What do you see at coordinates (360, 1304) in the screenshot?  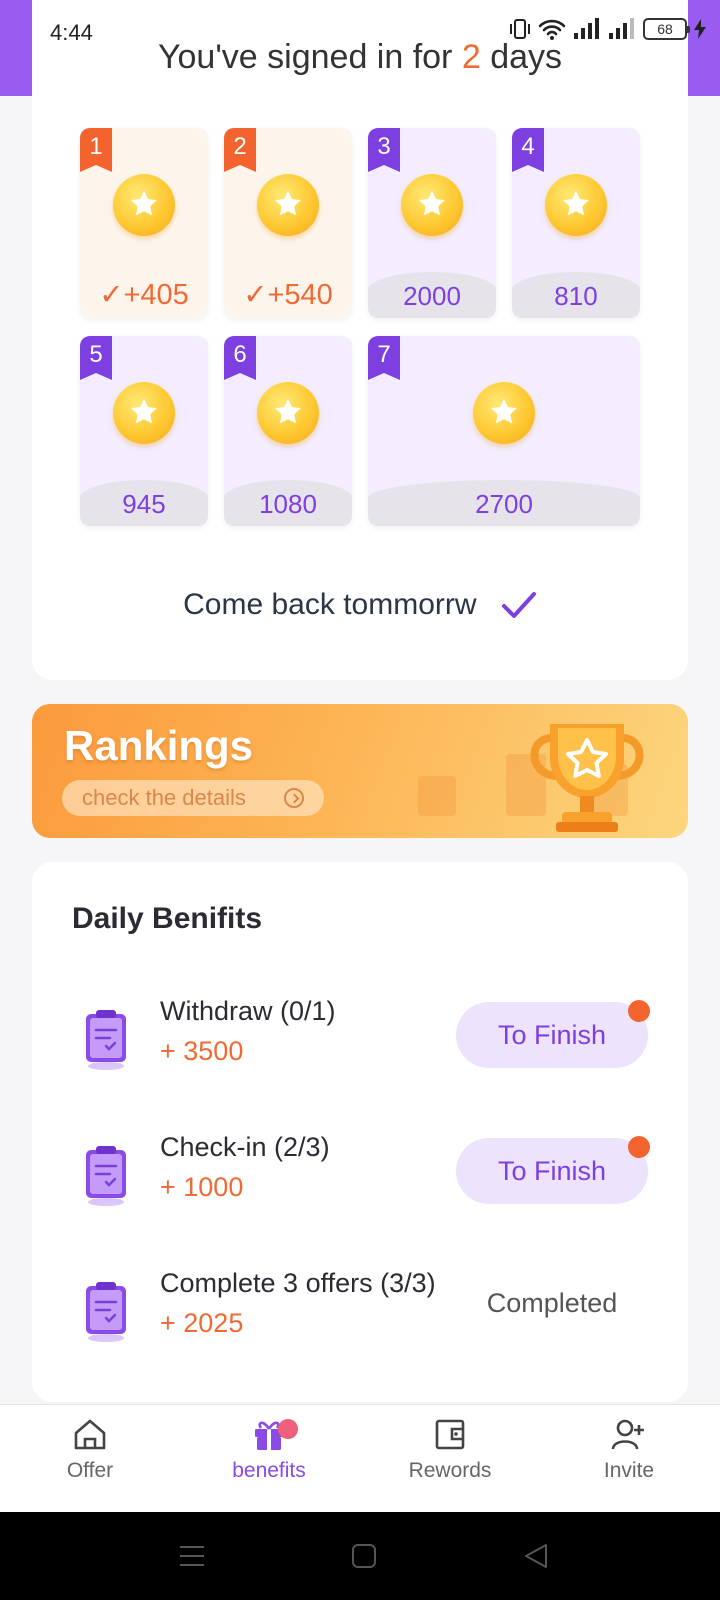 I see `task-row: Complete 3 offers (3/3) + 2025 Completed` at bounding box center [360, 1304].